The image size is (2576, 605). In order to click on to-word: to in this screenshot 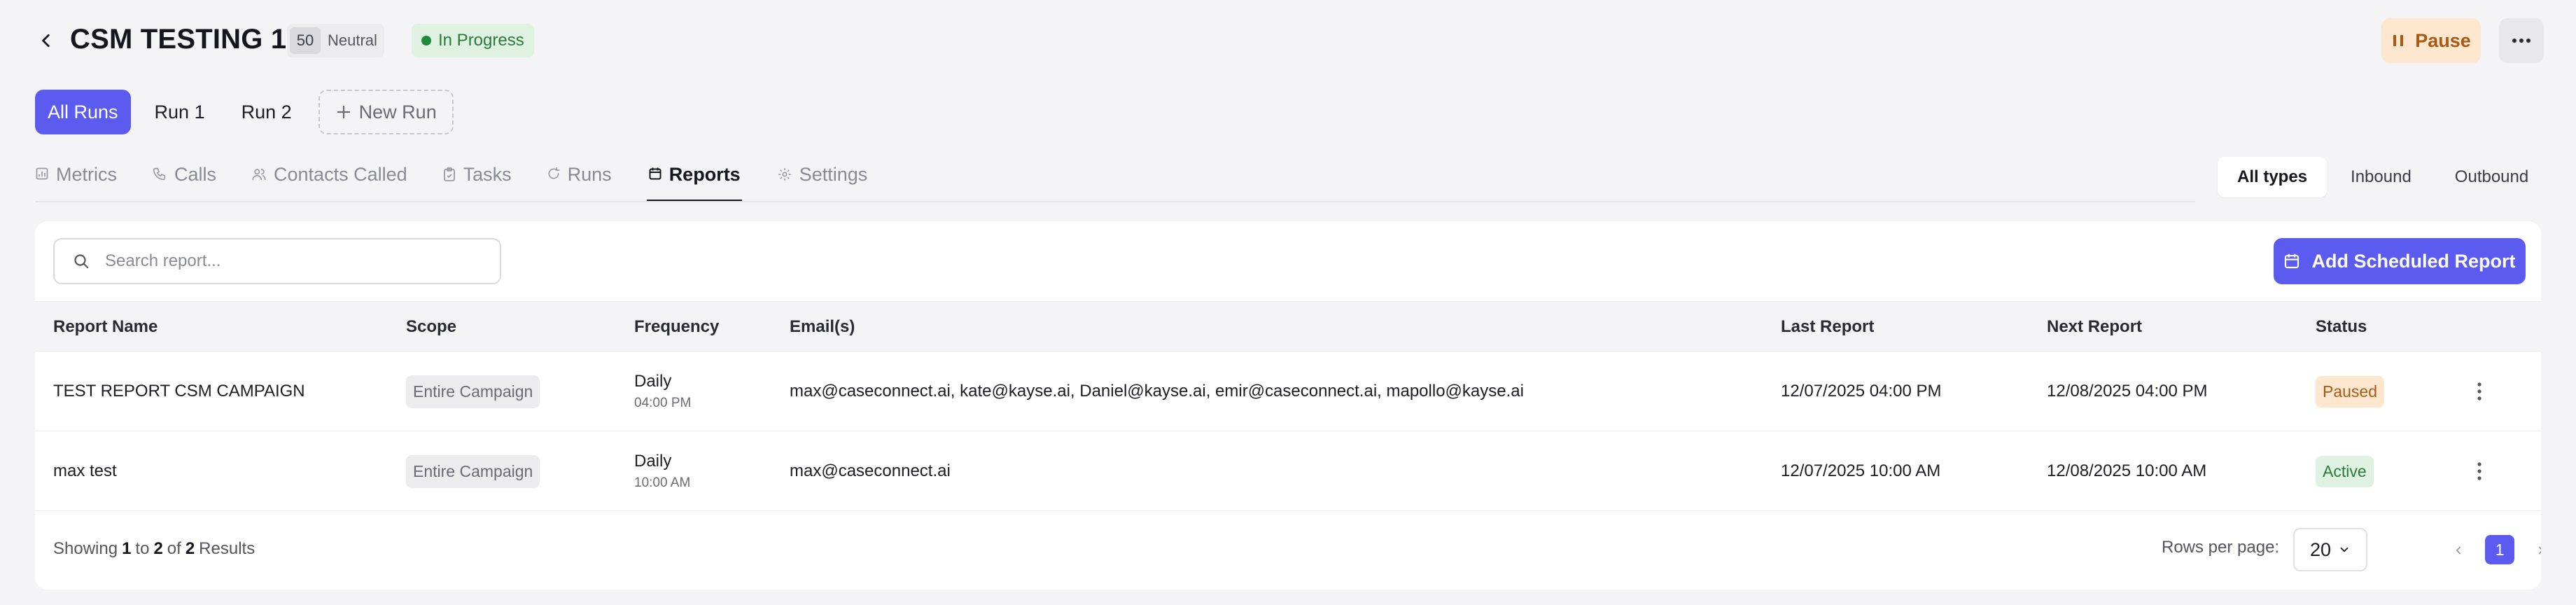, I will do `click(142, 548)`.